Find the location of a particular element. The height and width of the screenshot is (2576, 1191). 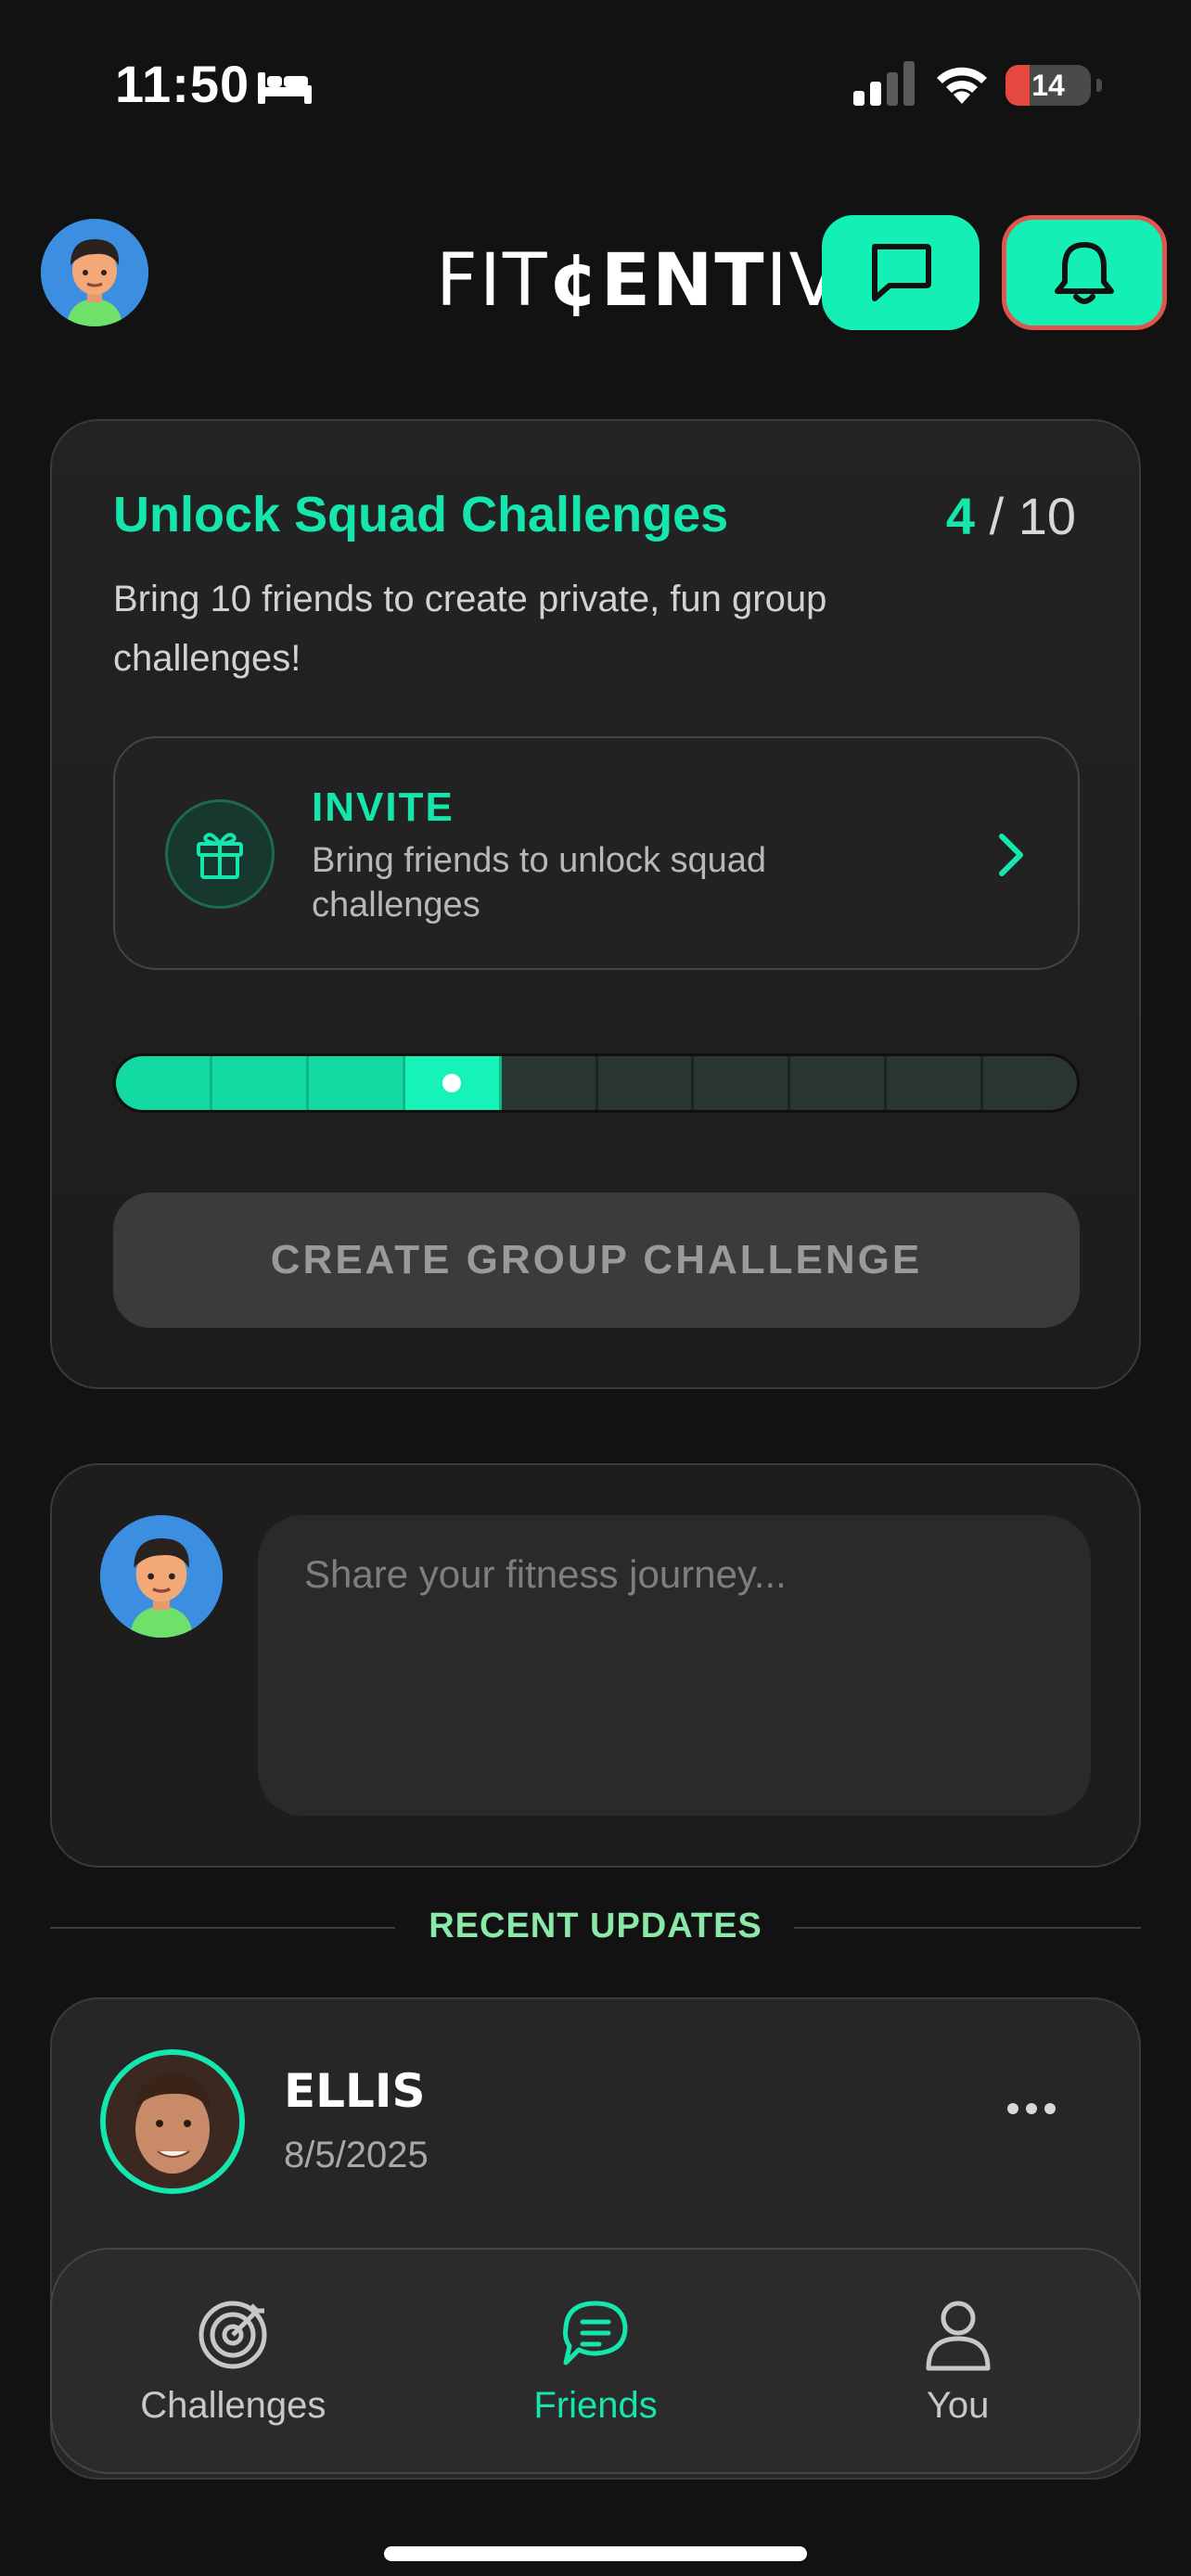

notifications-button is located at coordinates (1084, 272).